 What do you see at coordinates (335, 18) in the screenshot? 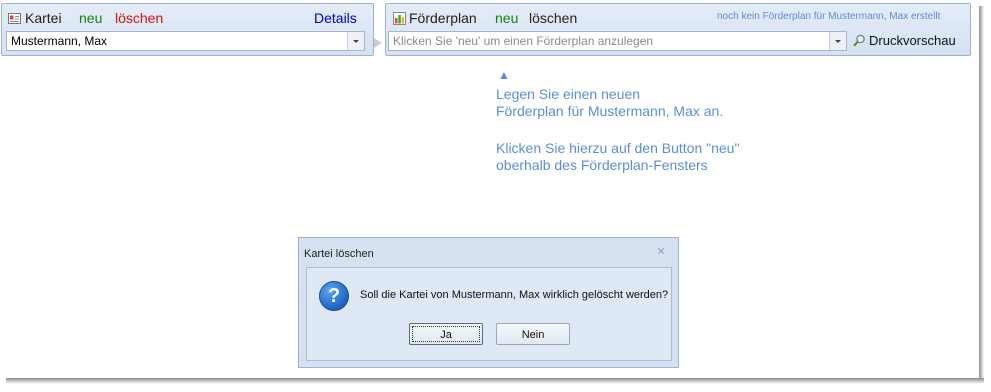
I see `kartei-details-link: Details` at bounding box center [335, 18].